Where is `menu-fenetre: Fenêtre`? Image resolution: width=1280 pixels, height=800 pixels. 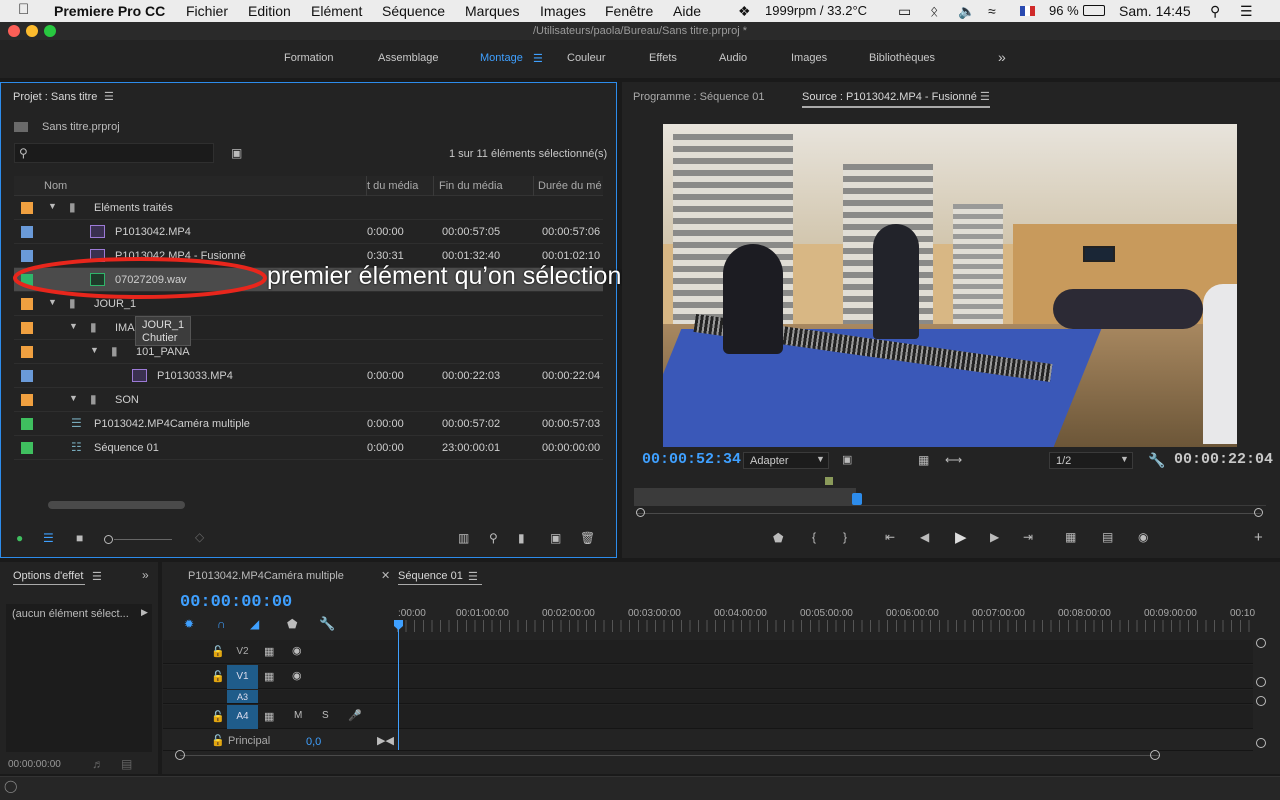 menu-fenetre: Fenêtre is located at coordinates (629, 11).